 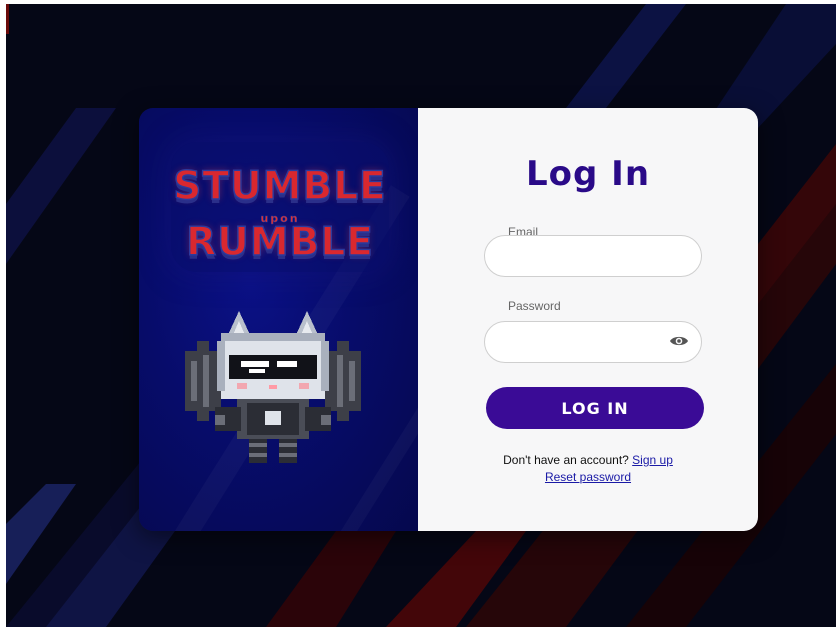 What do you see at coordinates (273, 387) in the screenshot?
I see `pixel-cat-mascot-icon` at bounding box center [273, 387].